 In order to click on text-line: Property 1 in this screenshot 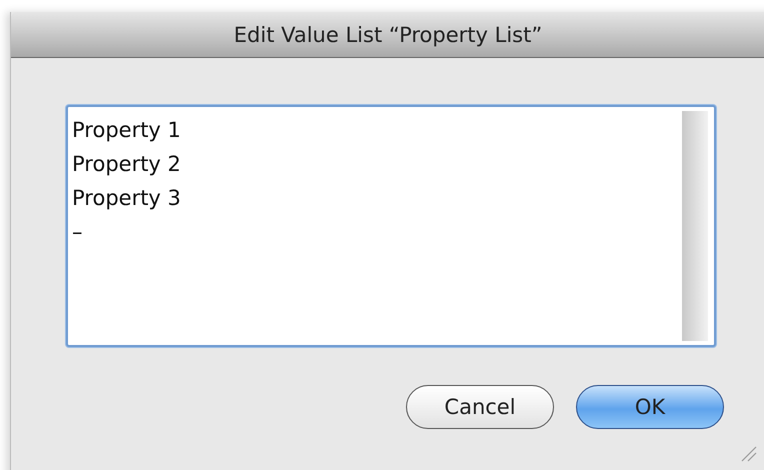, I will do `click(127, 130)`.